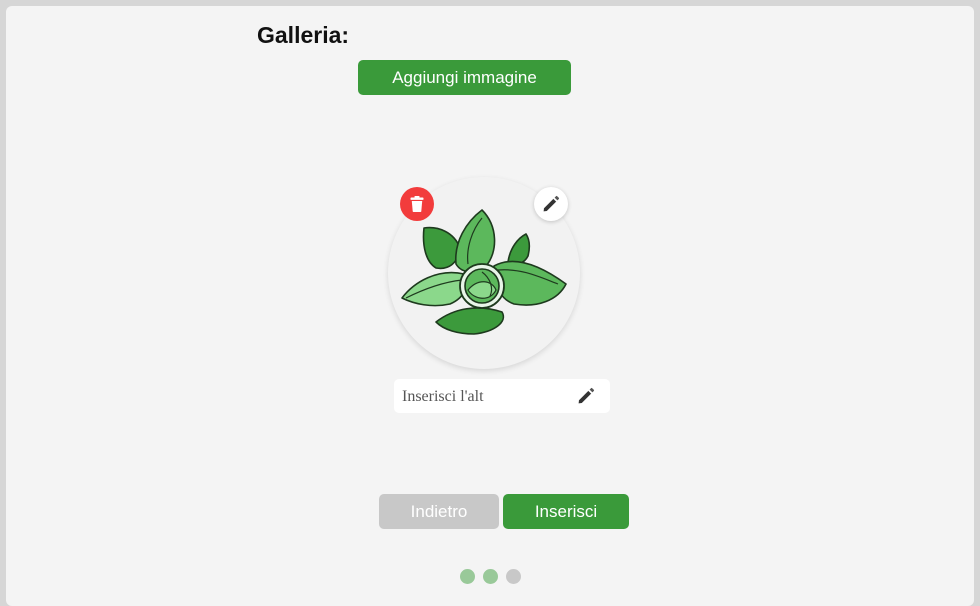  Describe the element at coordinates (484, 272) in the screenshot. I see `lotus-leaf-logo` at that location.